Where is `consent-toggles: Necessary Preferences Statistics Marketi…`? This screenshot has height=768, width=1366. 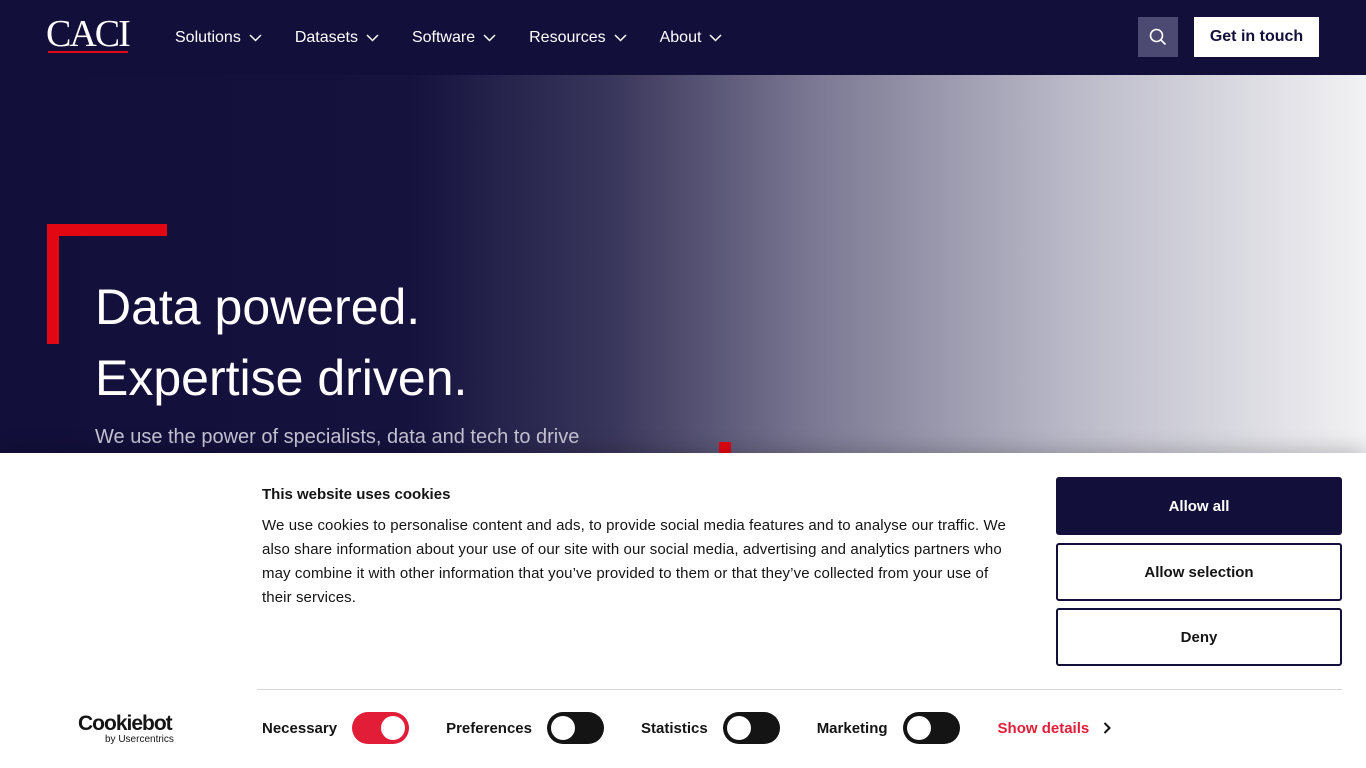 consent-toggles: Necessary Preferences Statistics Marketi… is located at coordinates (687, 728).